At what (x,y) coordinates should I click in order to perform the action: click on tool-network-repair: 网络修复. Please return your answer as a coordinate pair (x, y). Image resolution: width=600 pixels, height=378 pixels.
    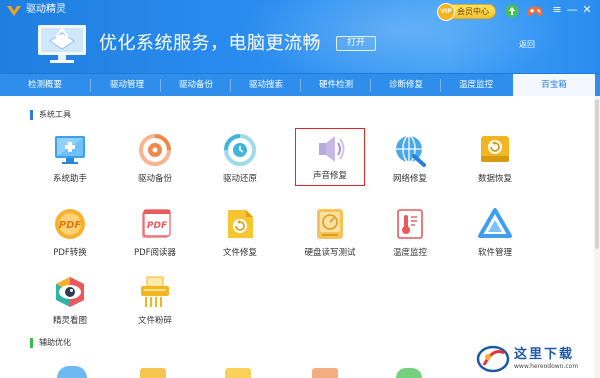
    Looking at the image, I should click on (410, 163).